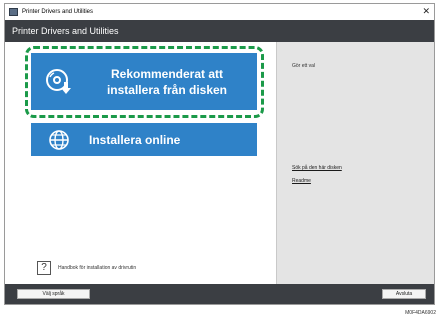 This screenshot has height=317, width=440. Describe the element at coordinates (97, 268) in the screenshot. I see `driver-manual-label: Handbok för installation av drivrutin` at that location.